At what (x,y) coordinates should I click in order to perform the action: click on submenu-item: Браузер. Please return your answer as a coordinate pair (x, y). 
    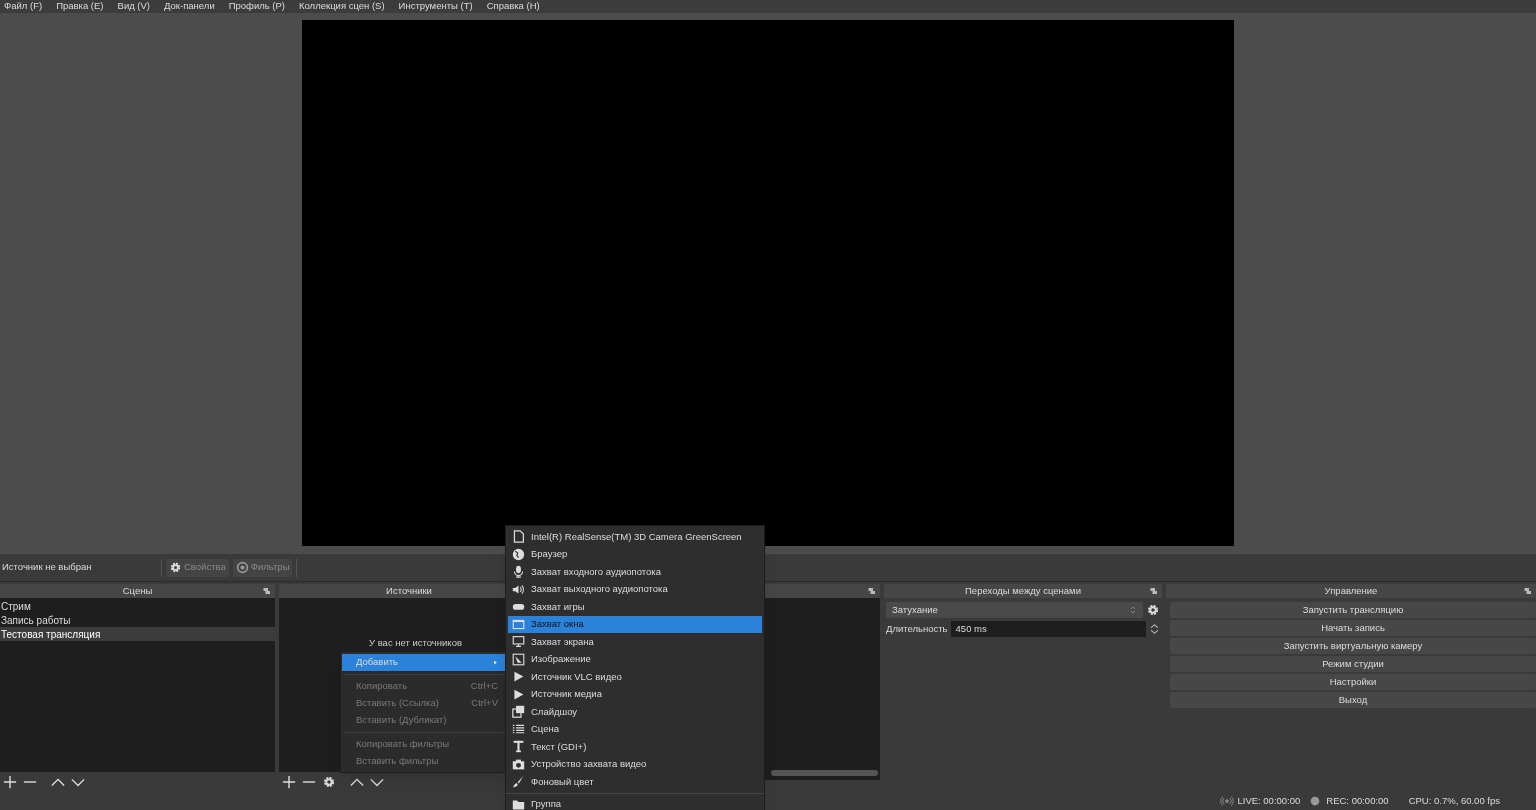
    Looking at the image, I should click on (635, 554).